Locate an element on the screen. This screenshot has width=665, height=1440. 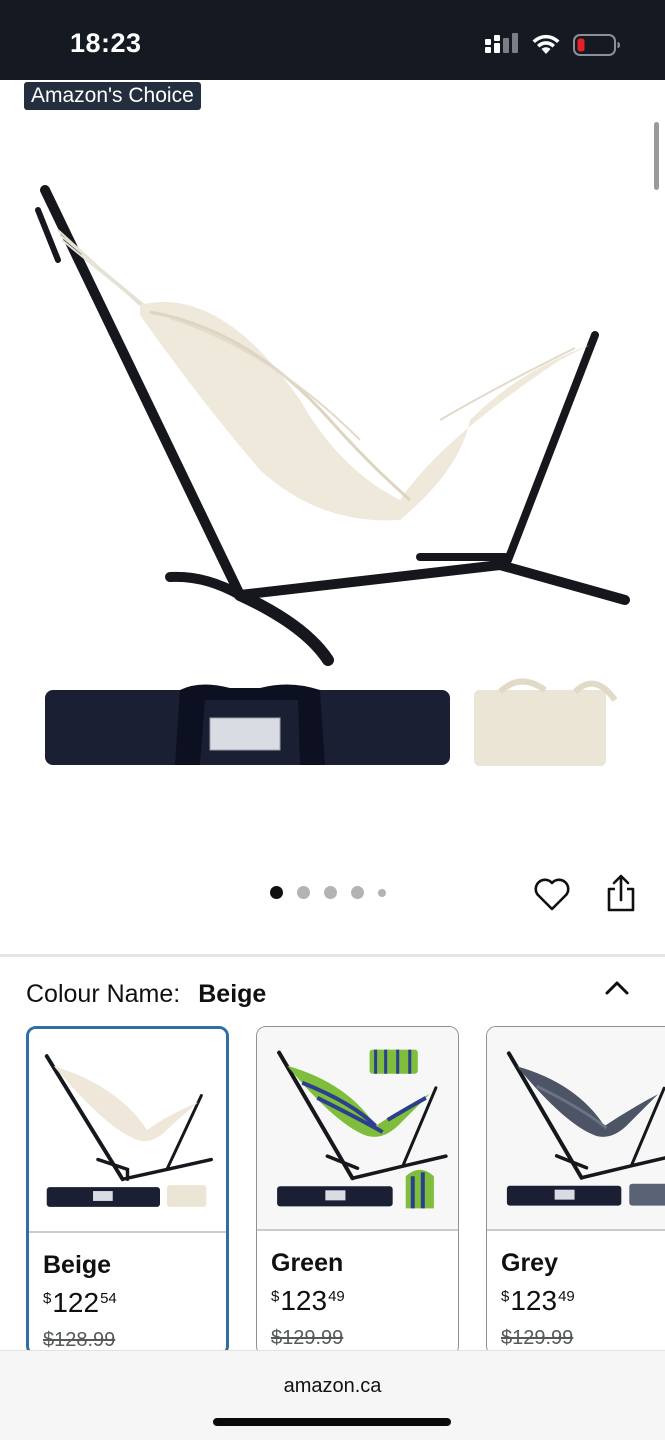
section-divider is located at coordinates (332, 955).